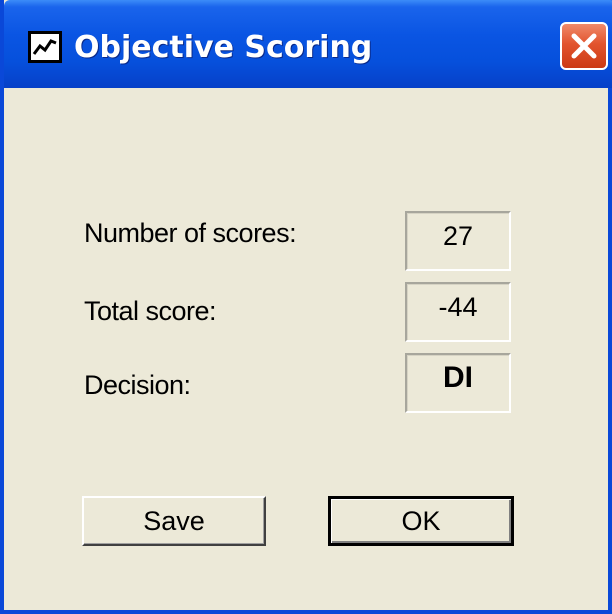 The width and height of the screenshot is (612, 614). Describe the element at coordinates (190, 233) in the screenshot. I see `number-of-scores-label: Number of scores:` at that location.